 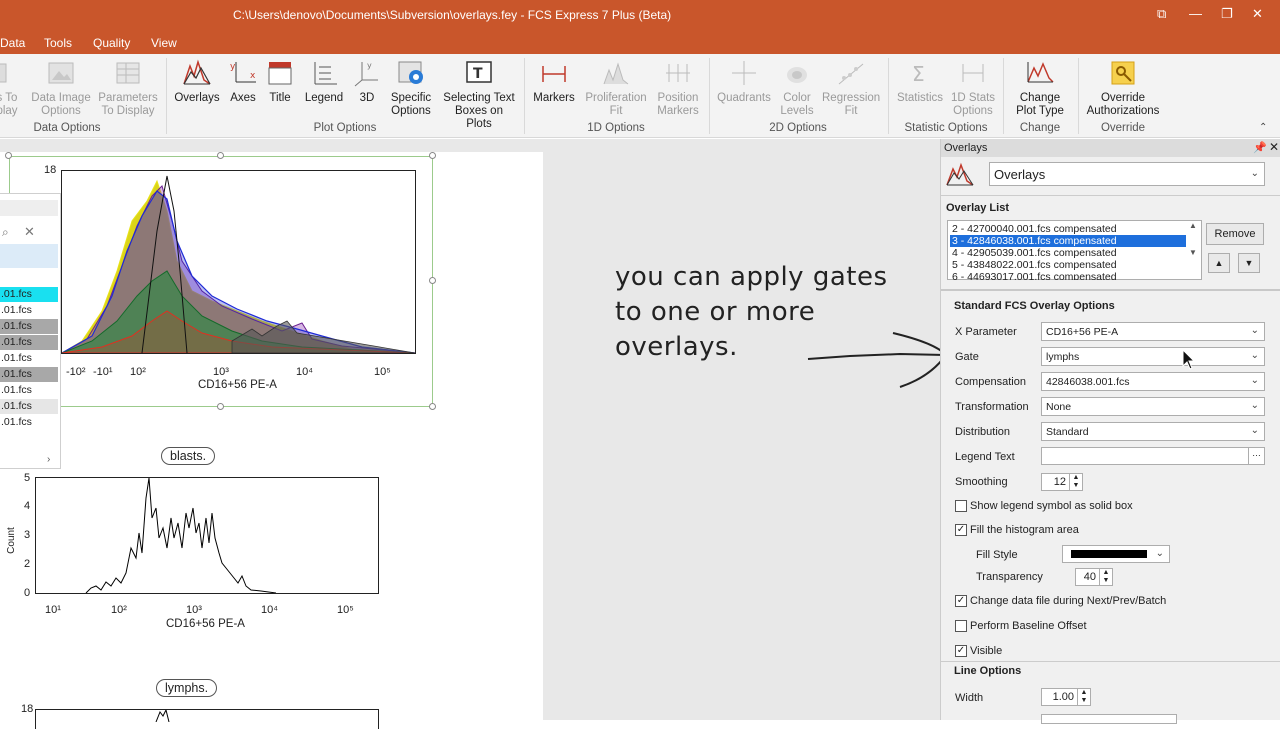 I want to click on ribbon-specific-options: Specific Options, so click(x=411, y=88).